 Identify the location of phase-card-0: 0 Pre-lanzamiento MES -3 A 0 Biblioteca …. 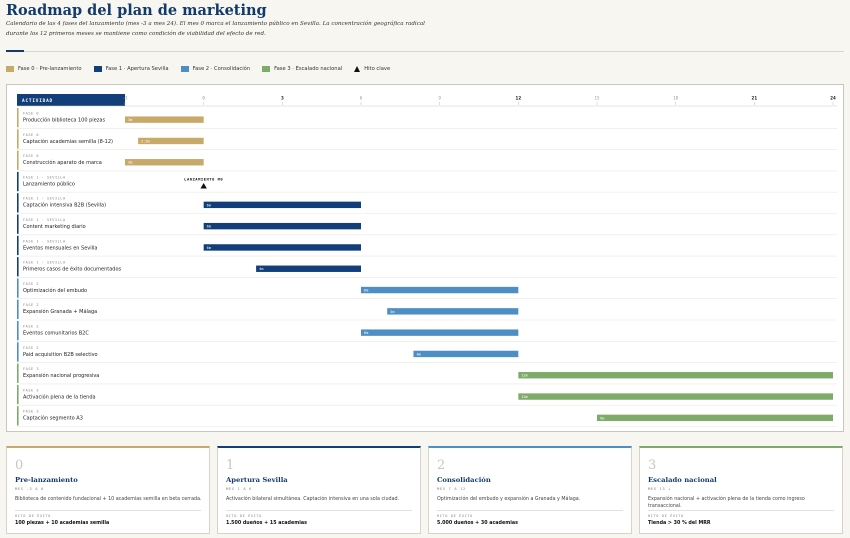
(108, 490).